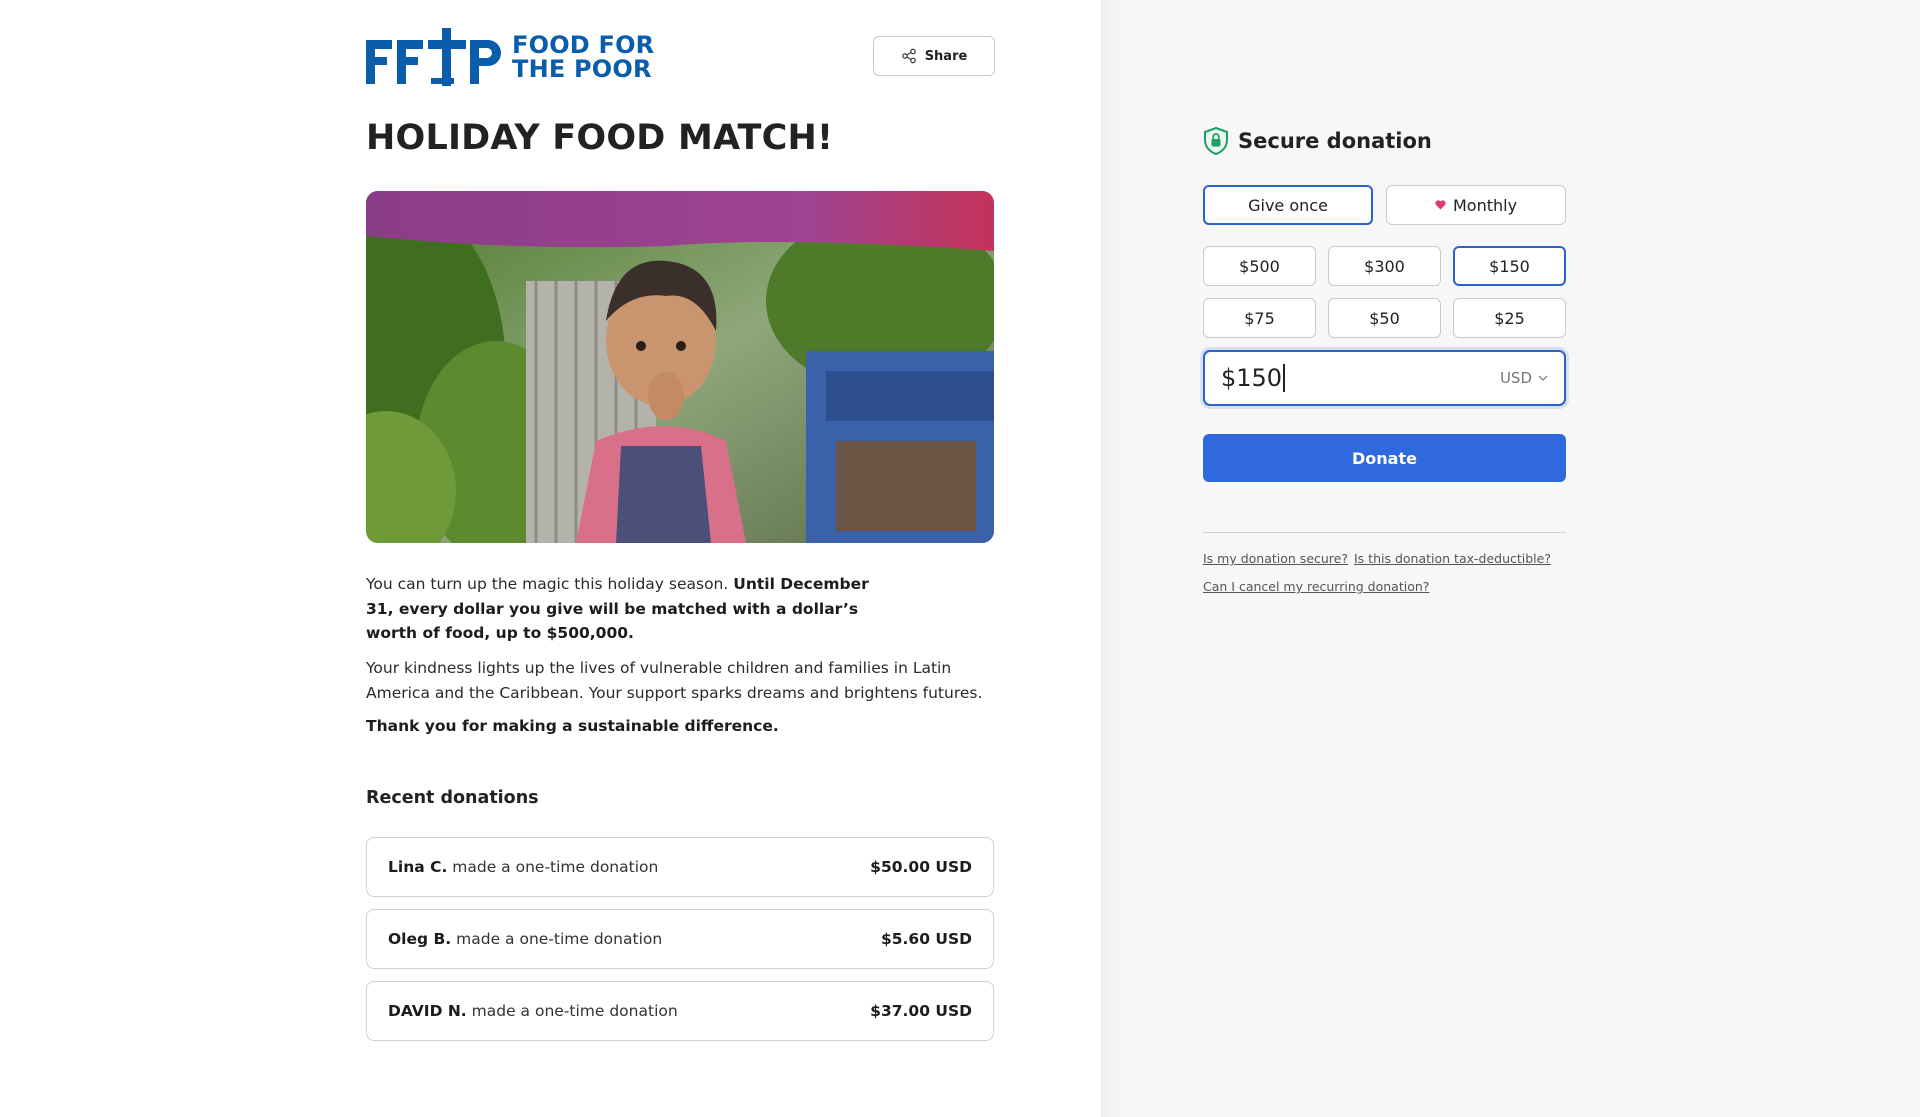 Image resolution: width=1920 pixels, height=1117 pixels. Describe the element at coordinates (921, 867) in the screenshot. I see `donation-amount: $50.00 USD` at that location.